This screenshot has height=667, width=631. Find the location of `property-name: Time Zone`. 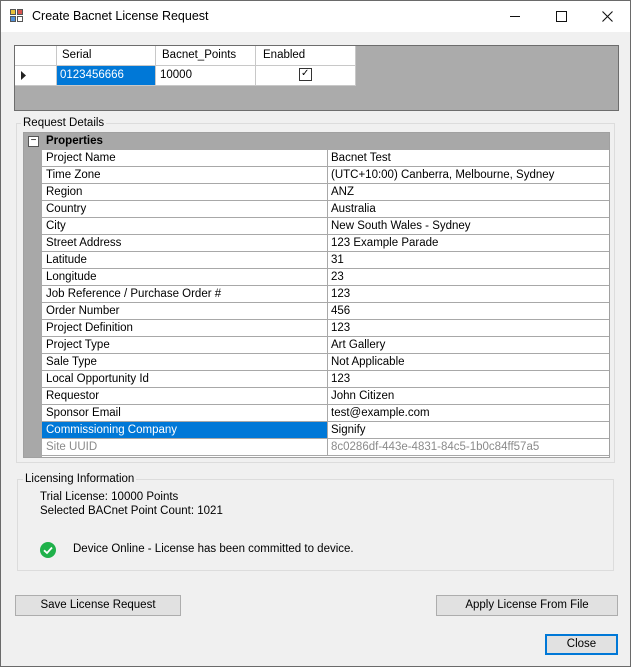

property-name: Time Zone is located at coordinates (185, 175).